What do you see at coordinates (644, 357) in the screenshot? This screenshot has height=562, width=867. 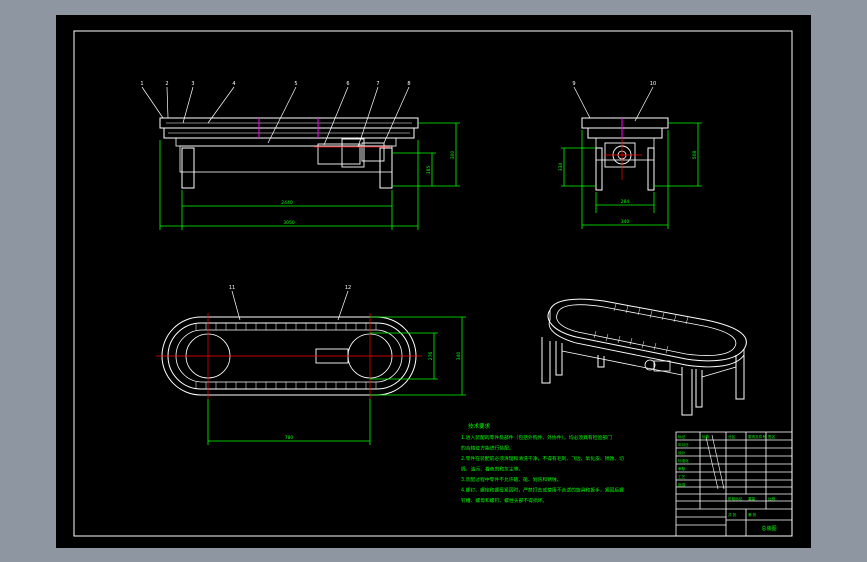 I see `isometric-view` at bounding box center [644, 357].